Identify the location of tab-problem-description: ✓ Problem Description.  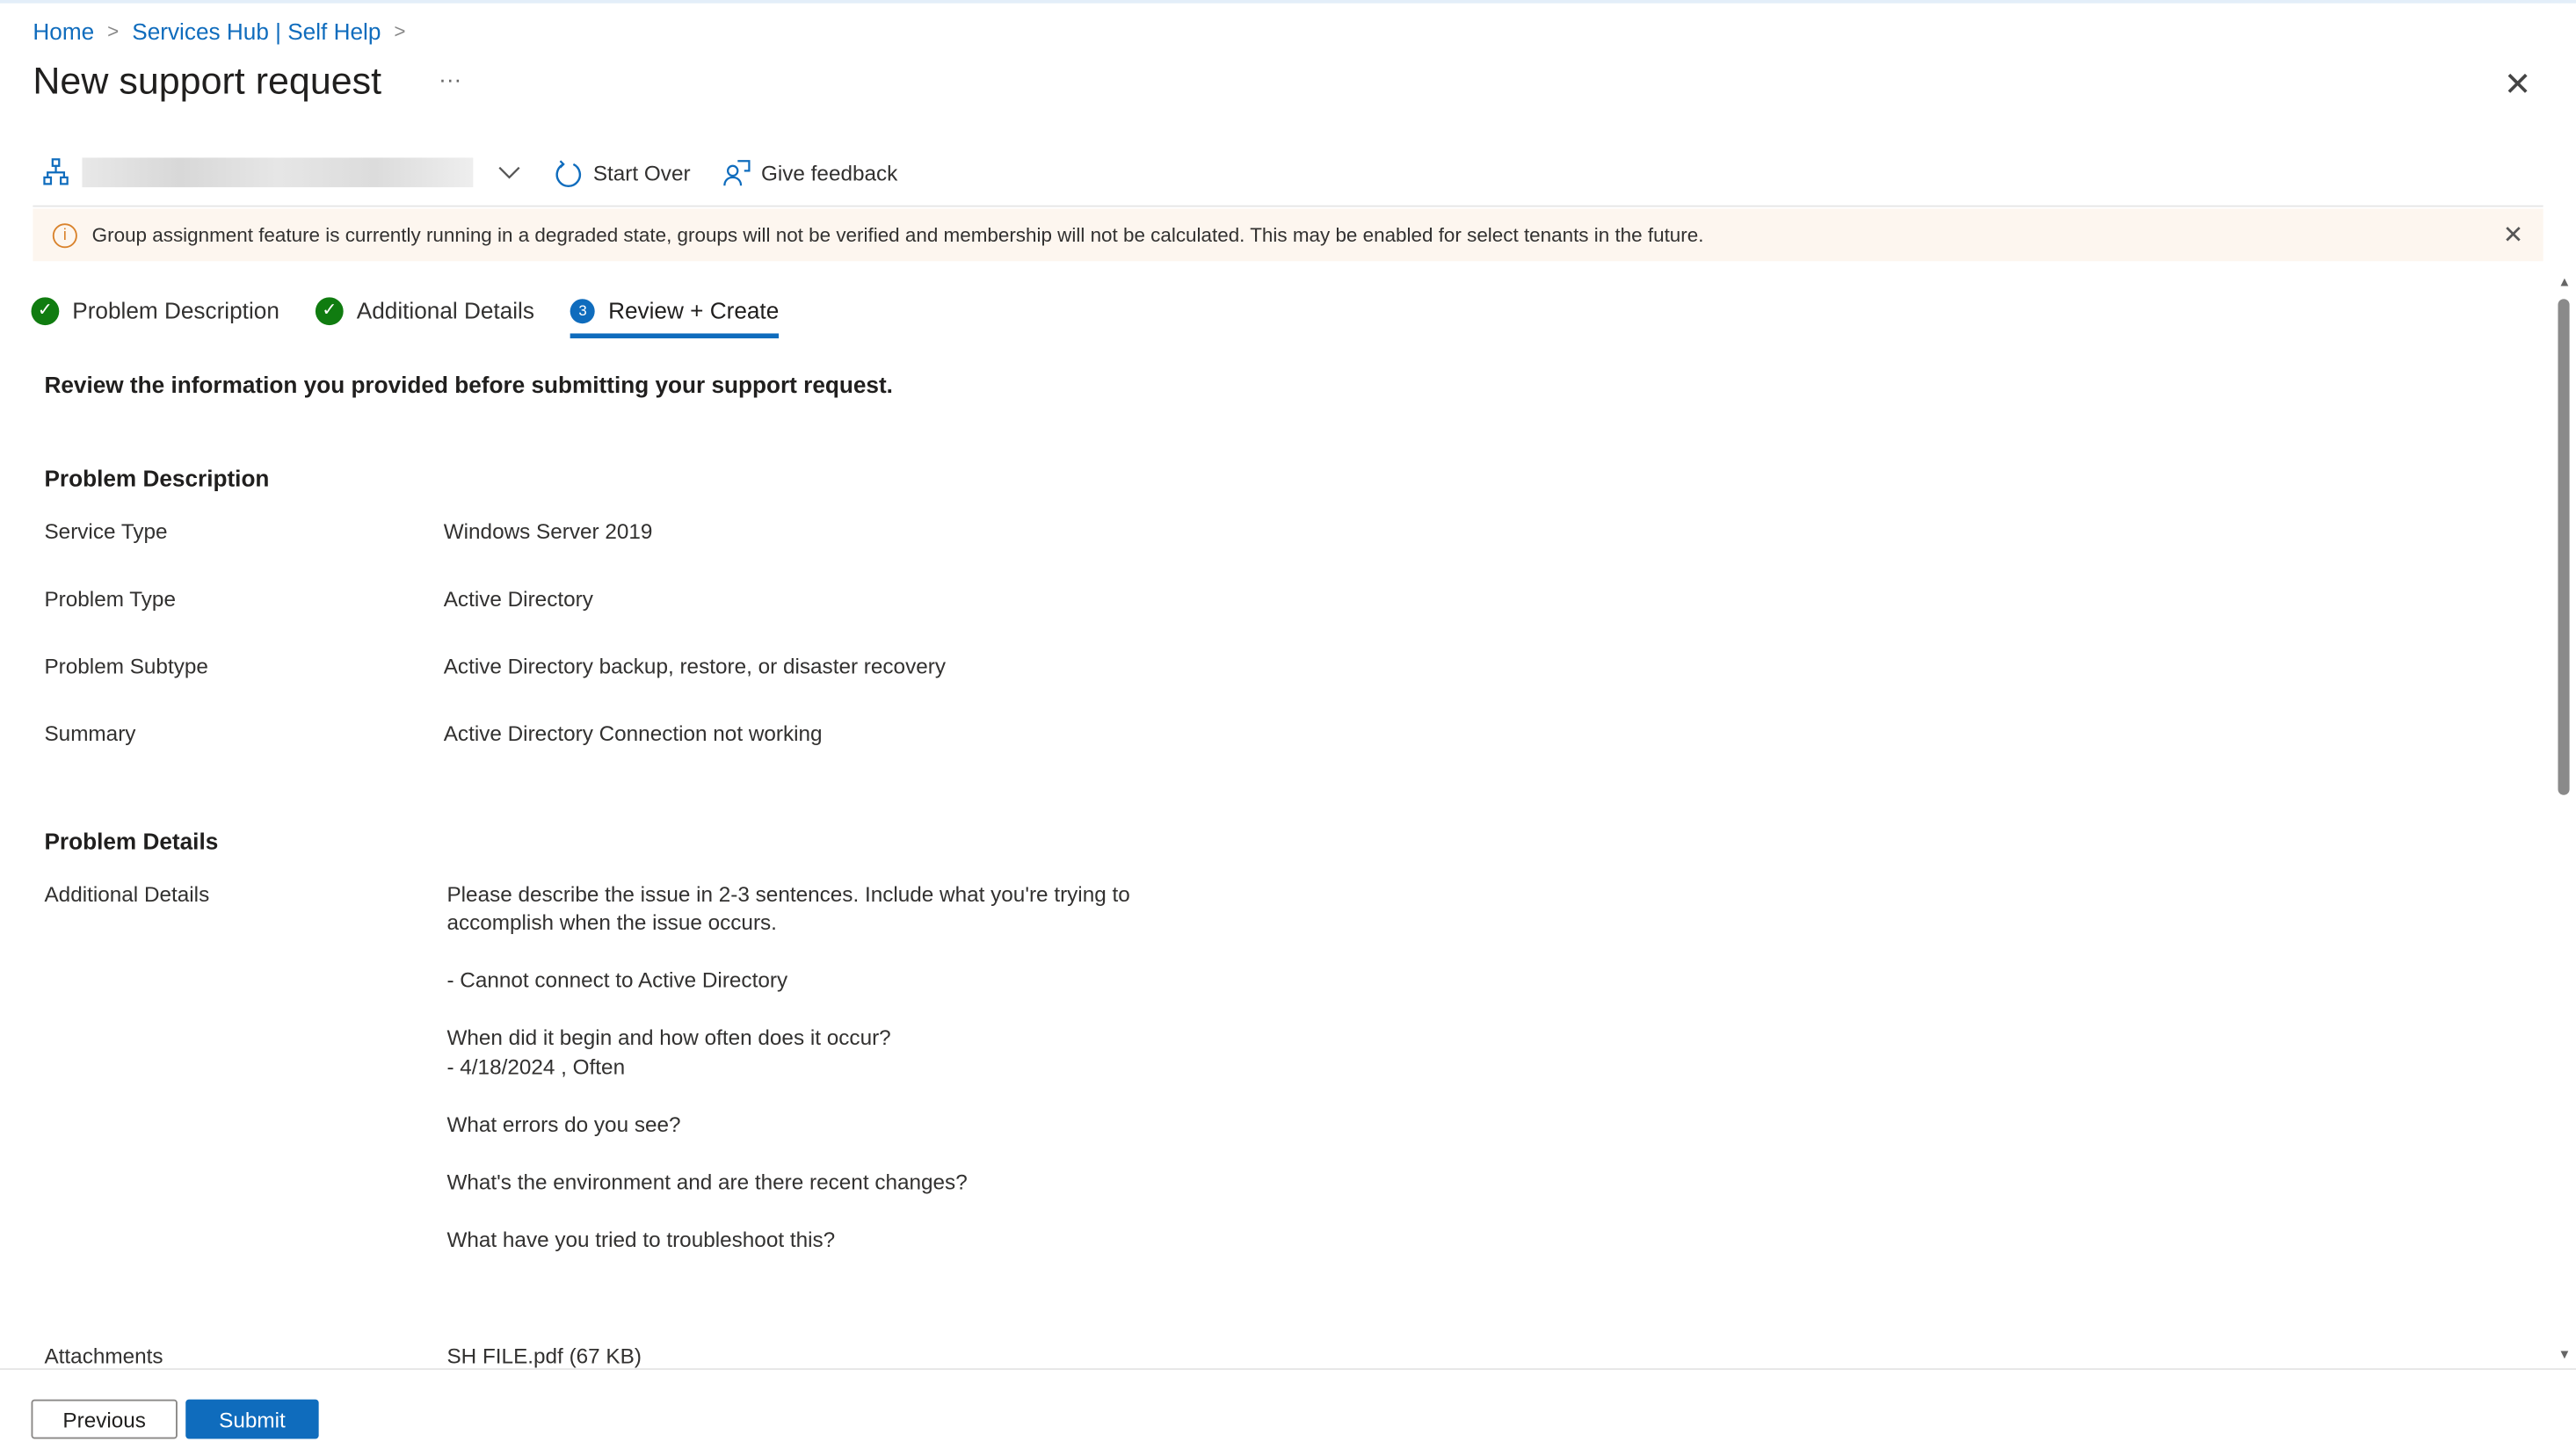
(155, 310).